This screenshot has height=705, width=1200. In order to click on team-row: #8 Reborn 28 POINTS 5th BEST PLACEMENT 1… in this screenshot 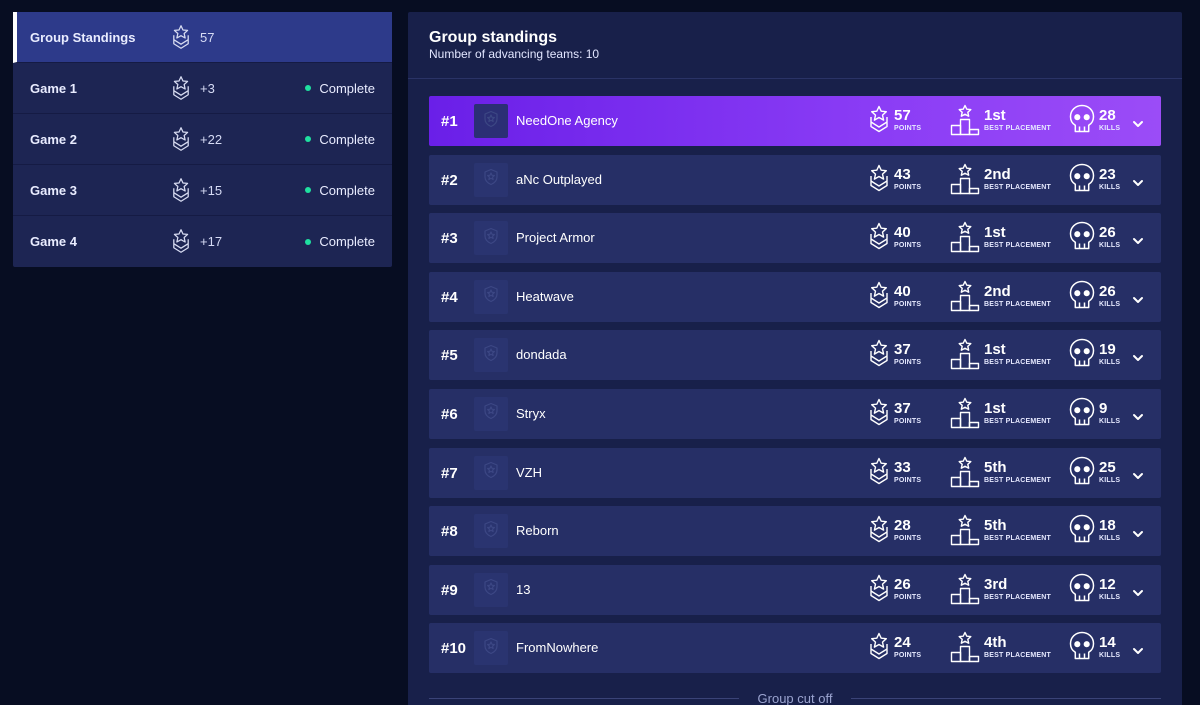, I will do `click(795, 531)`.